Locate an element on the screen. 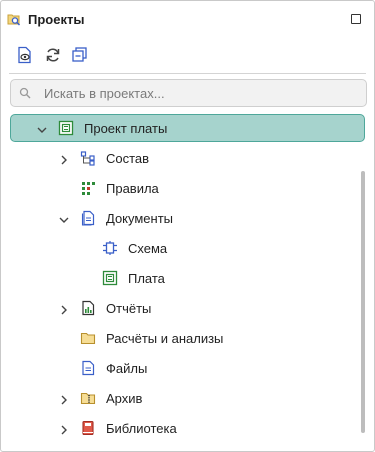 This screenshot has width=375, height=452. archive-icon is located at coordinates (88, 398).